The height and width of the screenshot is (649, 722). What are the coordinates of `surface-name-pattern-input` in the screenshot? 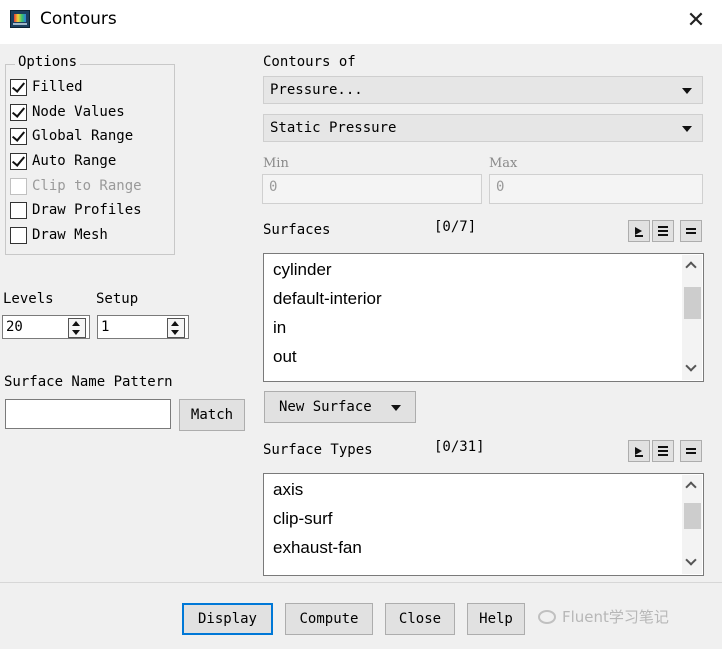 It's located at (88, 414).